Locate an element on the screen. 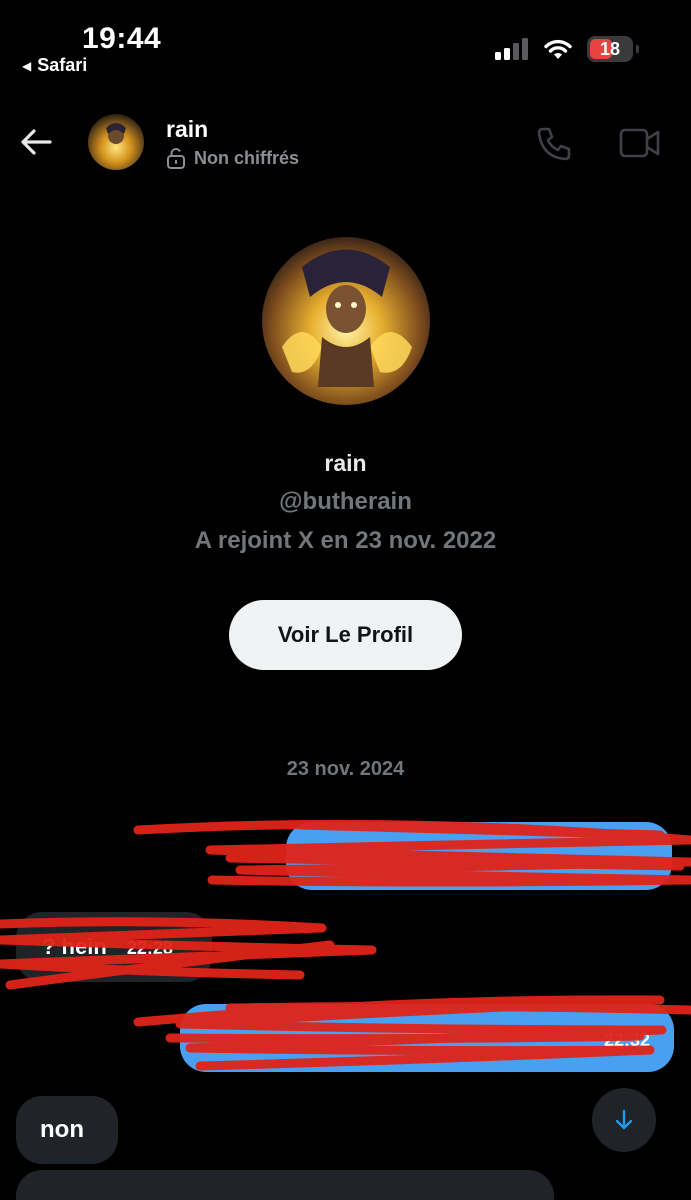 The height and width of the screenshot is (1200, 691). header-avatar is located at coordinates (116, 142).